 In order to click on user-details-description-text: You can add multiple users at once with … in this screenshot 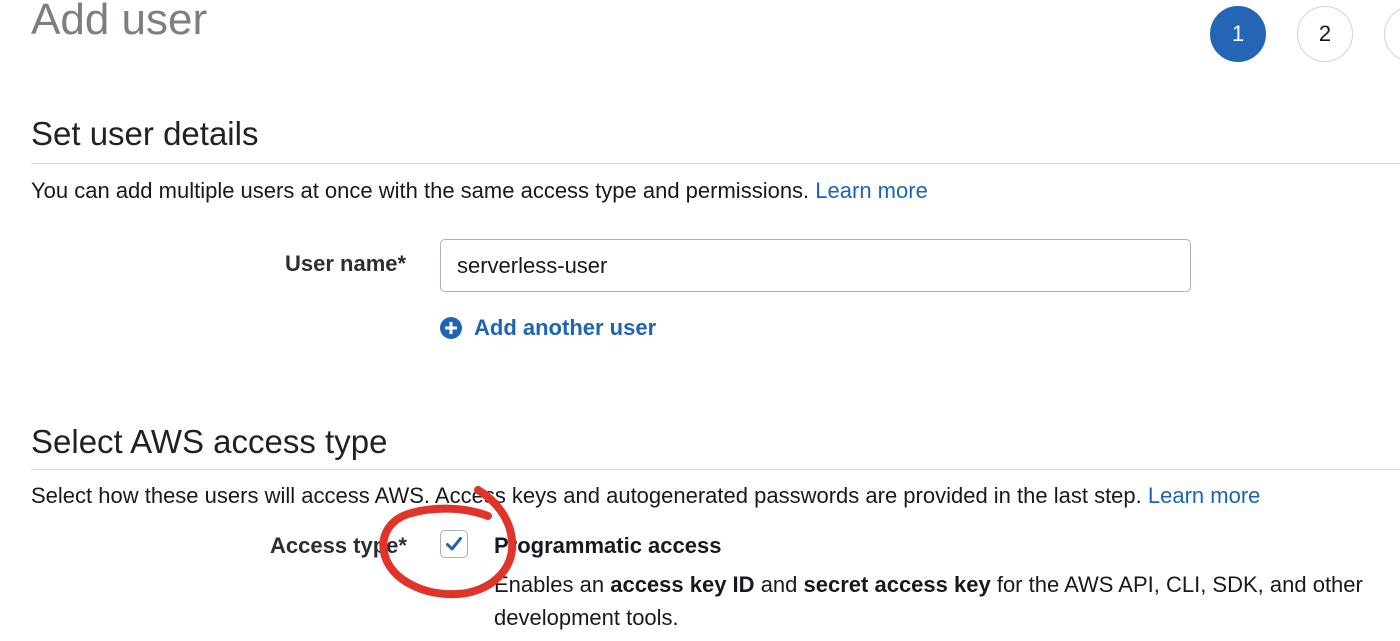, I will do `click(420, 190)`.